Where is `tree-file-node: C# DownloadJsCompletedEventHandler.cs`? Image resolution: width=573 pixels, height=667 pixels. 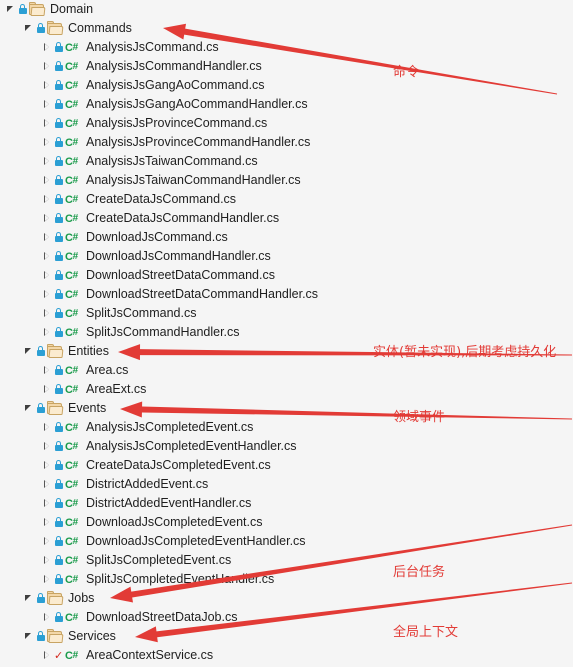
tree-file-node: C# DownloadJsCompletedEventHandler.cs is located at coordinates (153, 541).